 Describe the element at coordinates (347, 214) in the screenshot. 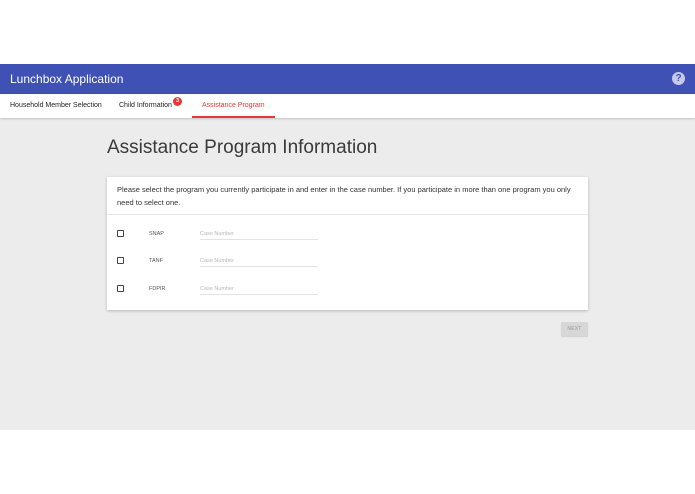

I see `divider` at that location.